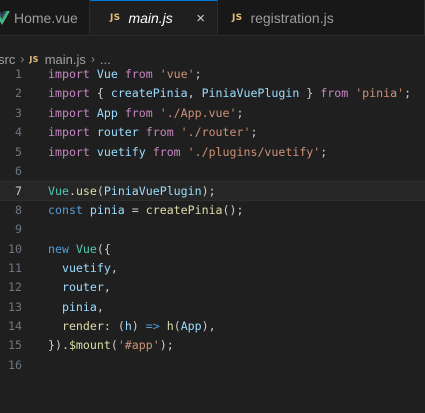 Image resolution: width=425 pixels, height=413 pixels. I want to click on code-line: 7 Vue.use(PiniaVuePlugin);, so click(212, 191).